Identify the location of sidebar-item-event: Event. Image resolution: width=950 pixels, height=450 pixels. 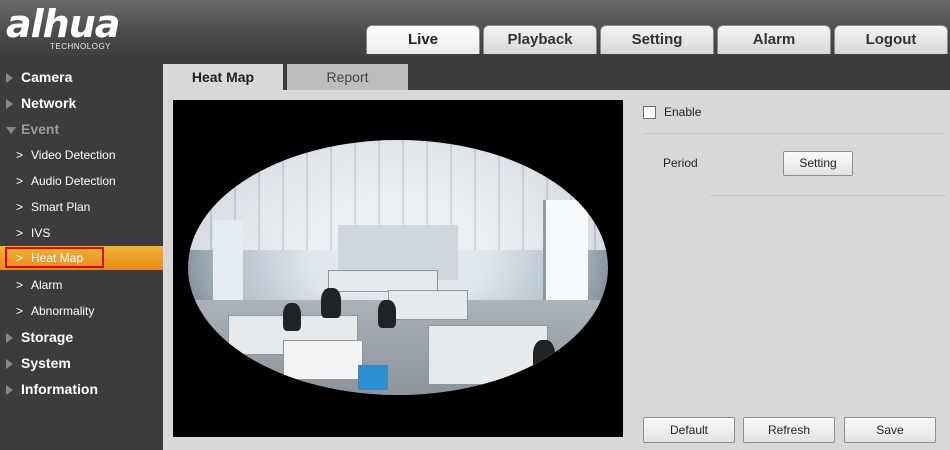
(81, 129).